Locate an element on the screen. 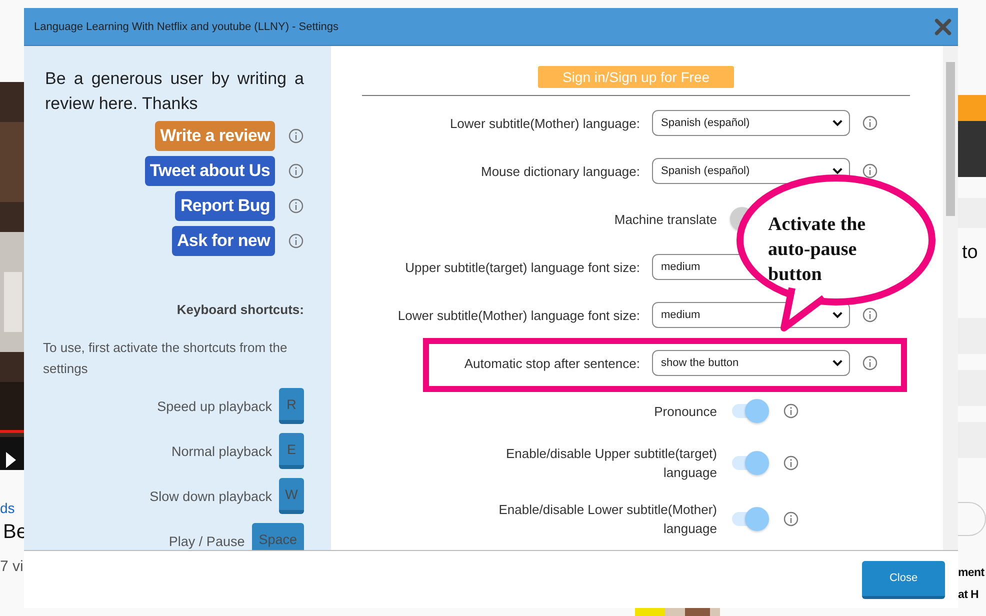 This screenshot has width=986, height=616. setting-label: Machine translate is located at coordinates (665, 219).